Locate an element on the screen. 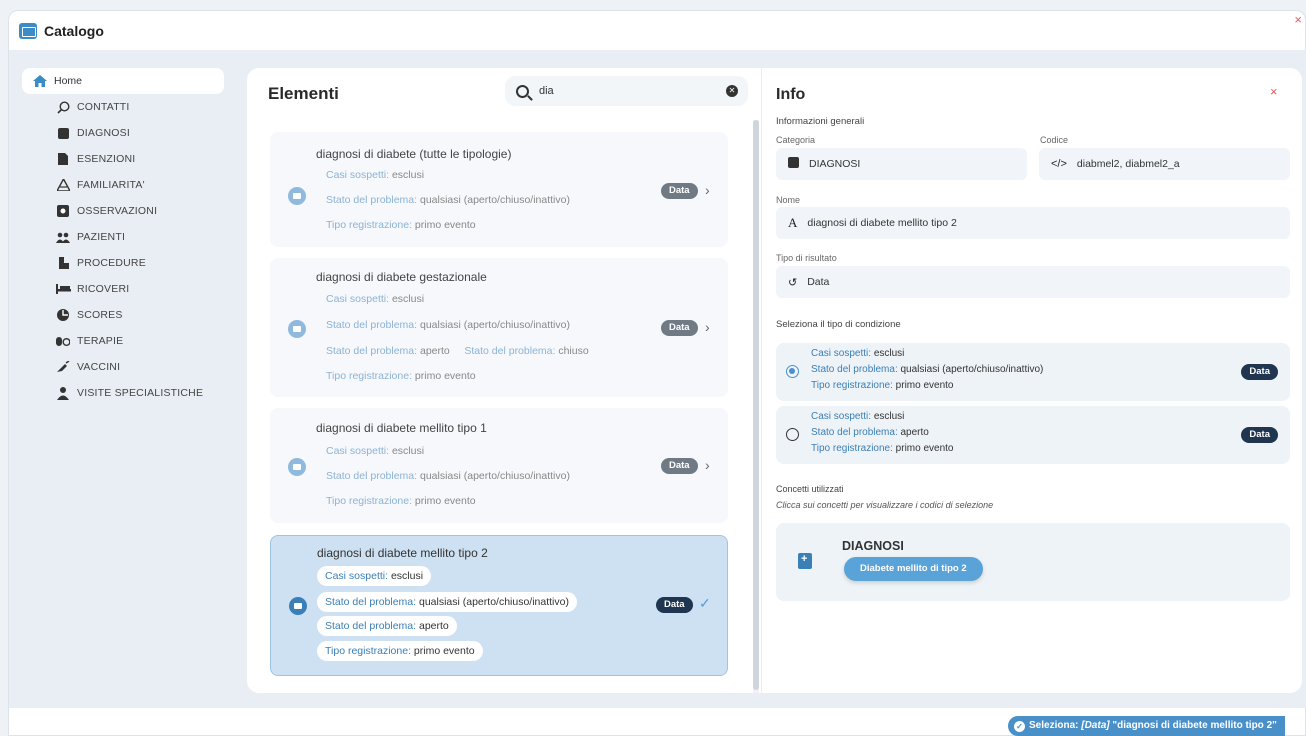 The image size is (1306, 736). catalog-icon is located at coordinates (28, 30).